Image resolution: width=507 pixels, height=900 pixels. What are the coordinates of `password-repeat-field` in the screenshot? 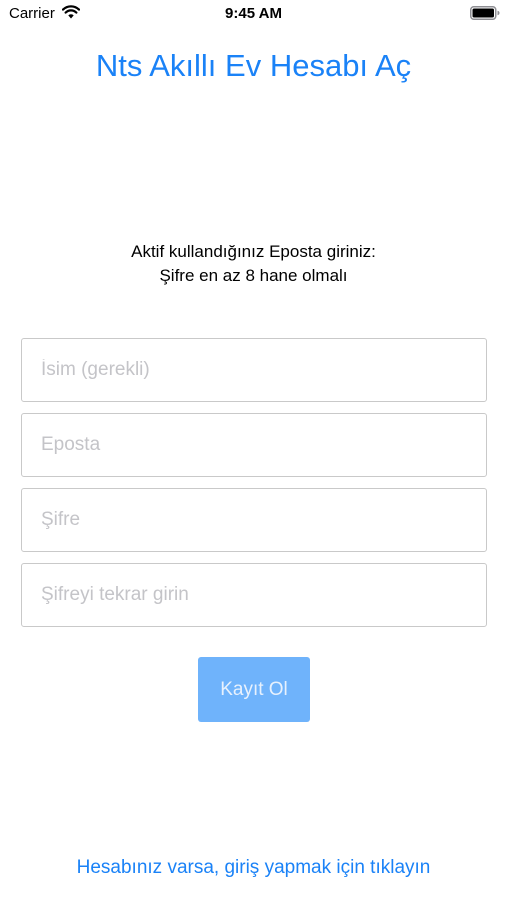 It's located at (254, 595).